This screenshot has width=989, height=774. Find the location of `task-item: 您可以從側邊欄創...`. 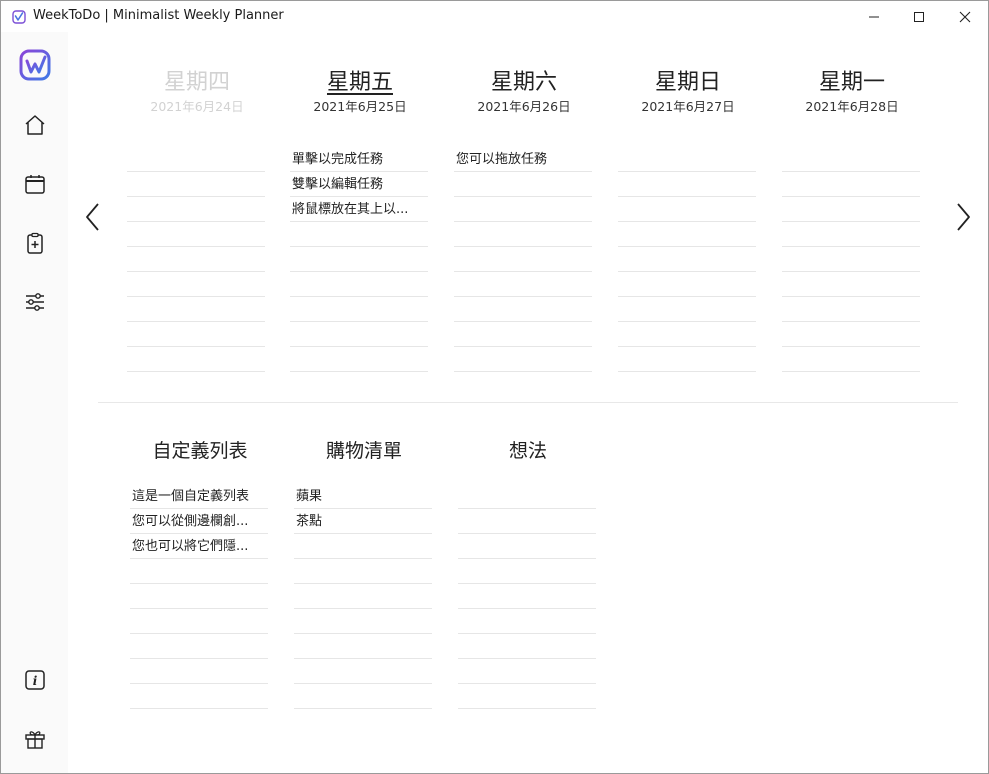

task-item: 您可以從側邊欄創... is located at coordinates (199, 521).